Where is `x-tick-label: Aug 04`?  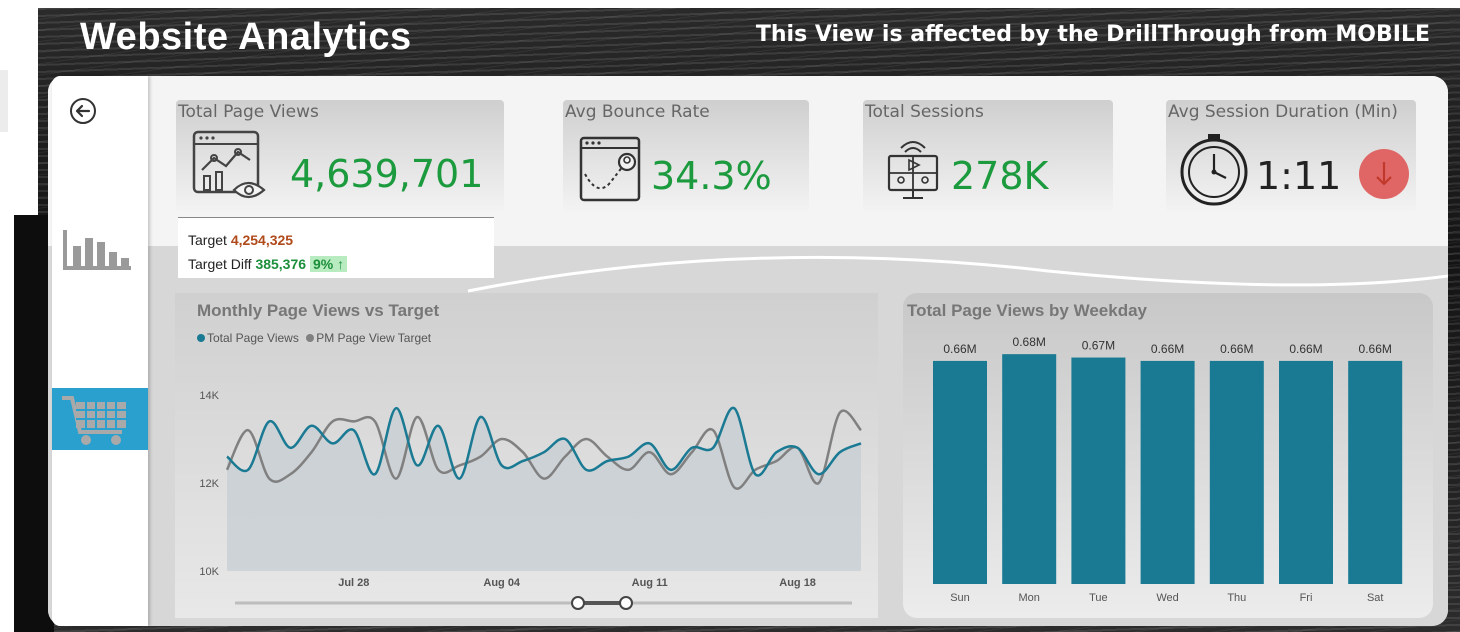
x-tick-label: Aug 04 is located at coordinates (502, 583).